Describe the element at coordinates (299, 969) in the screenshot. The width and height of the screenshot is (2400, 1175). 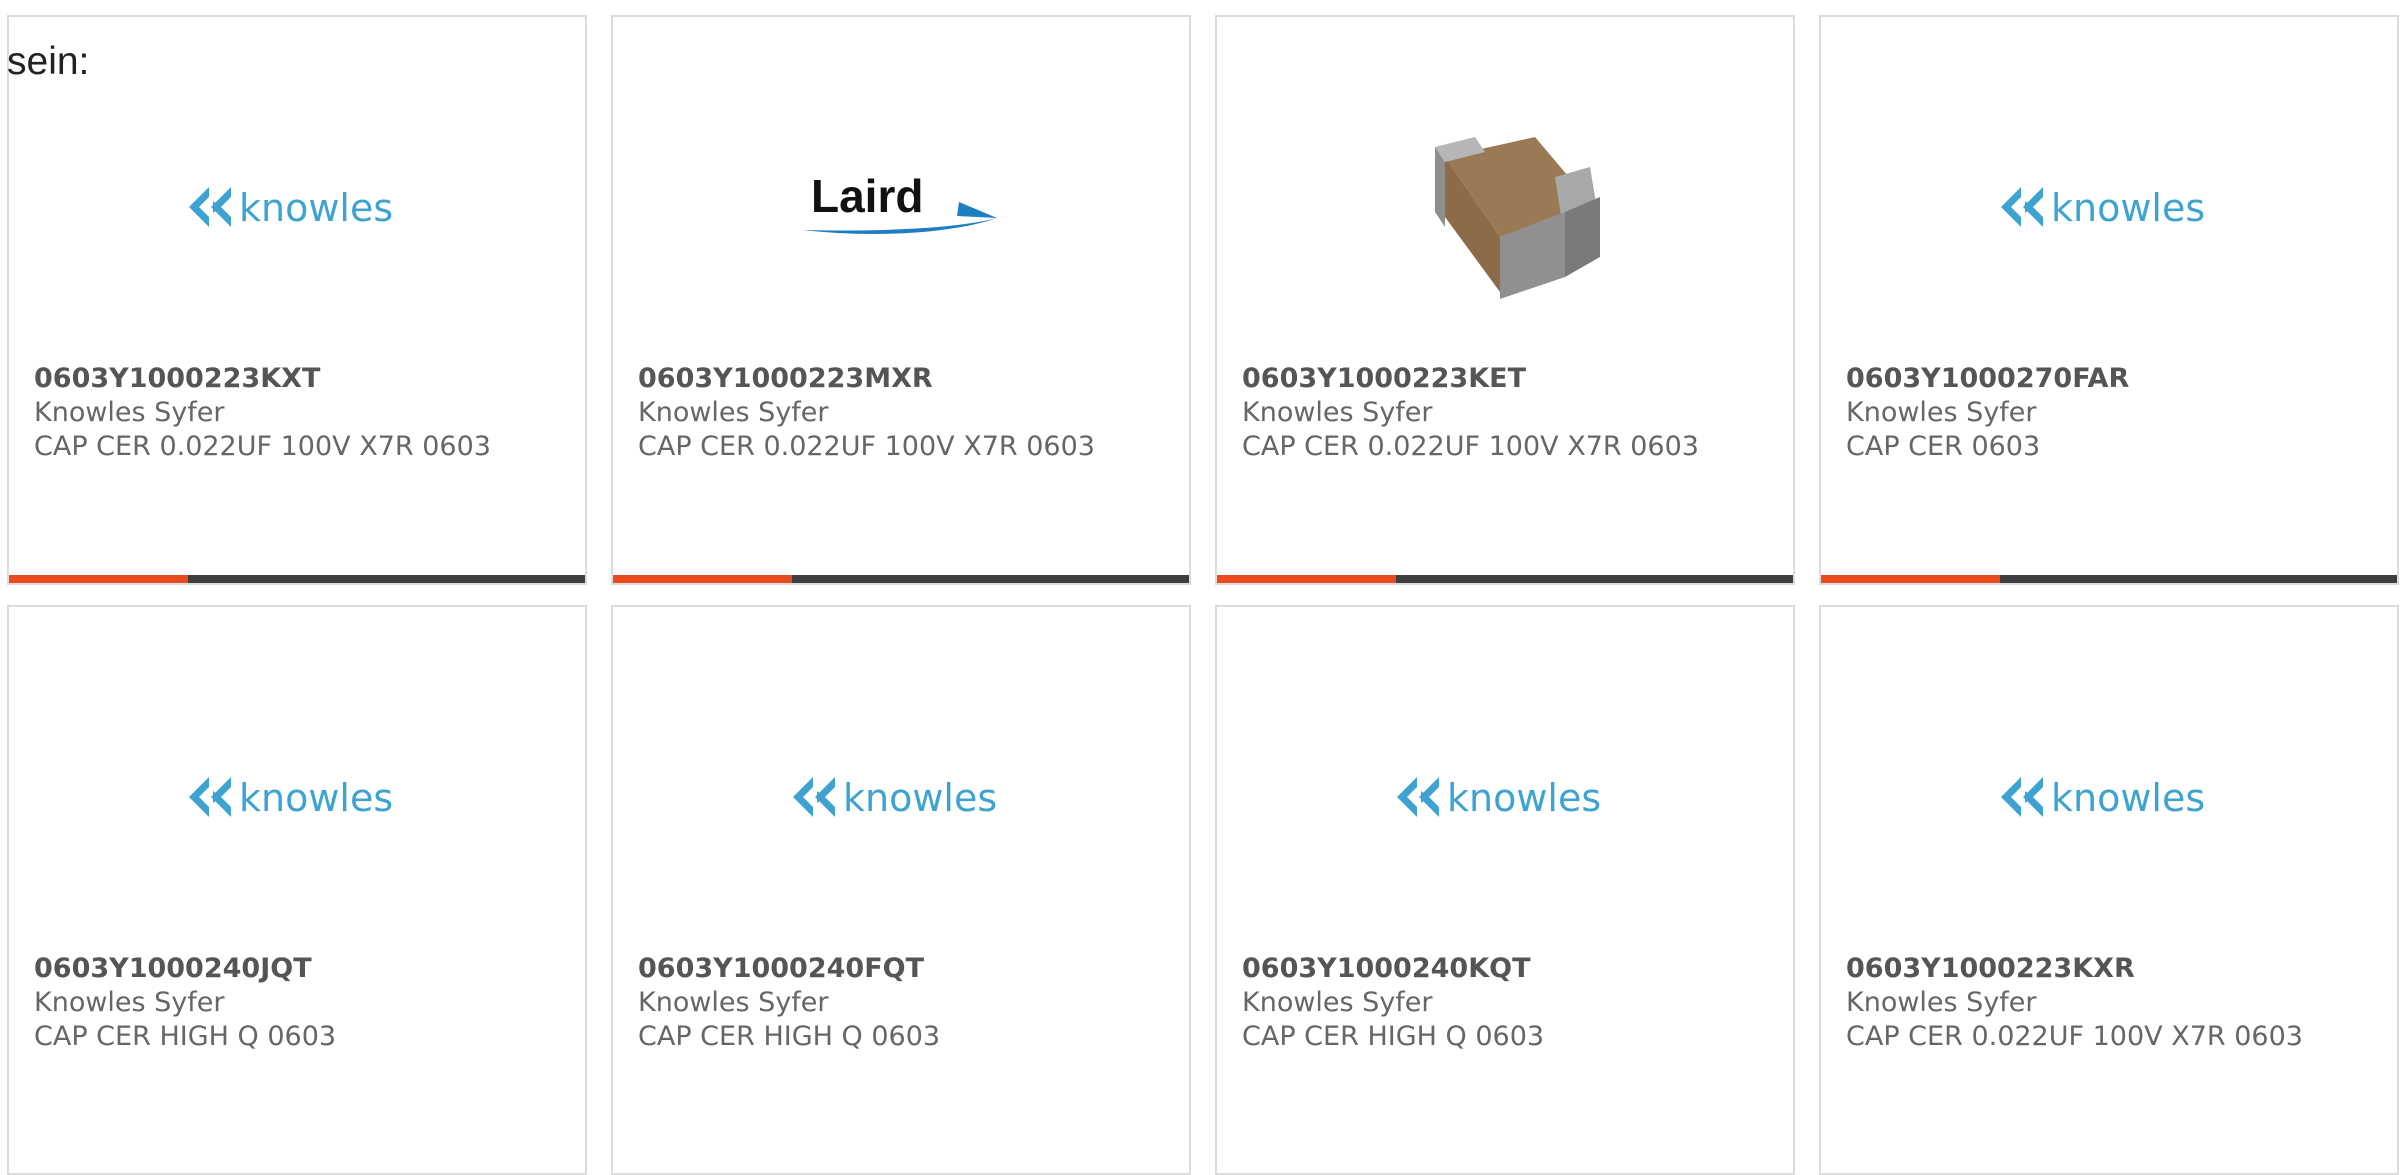
I see `part-number: 0603Y1000240JQT` at that location.